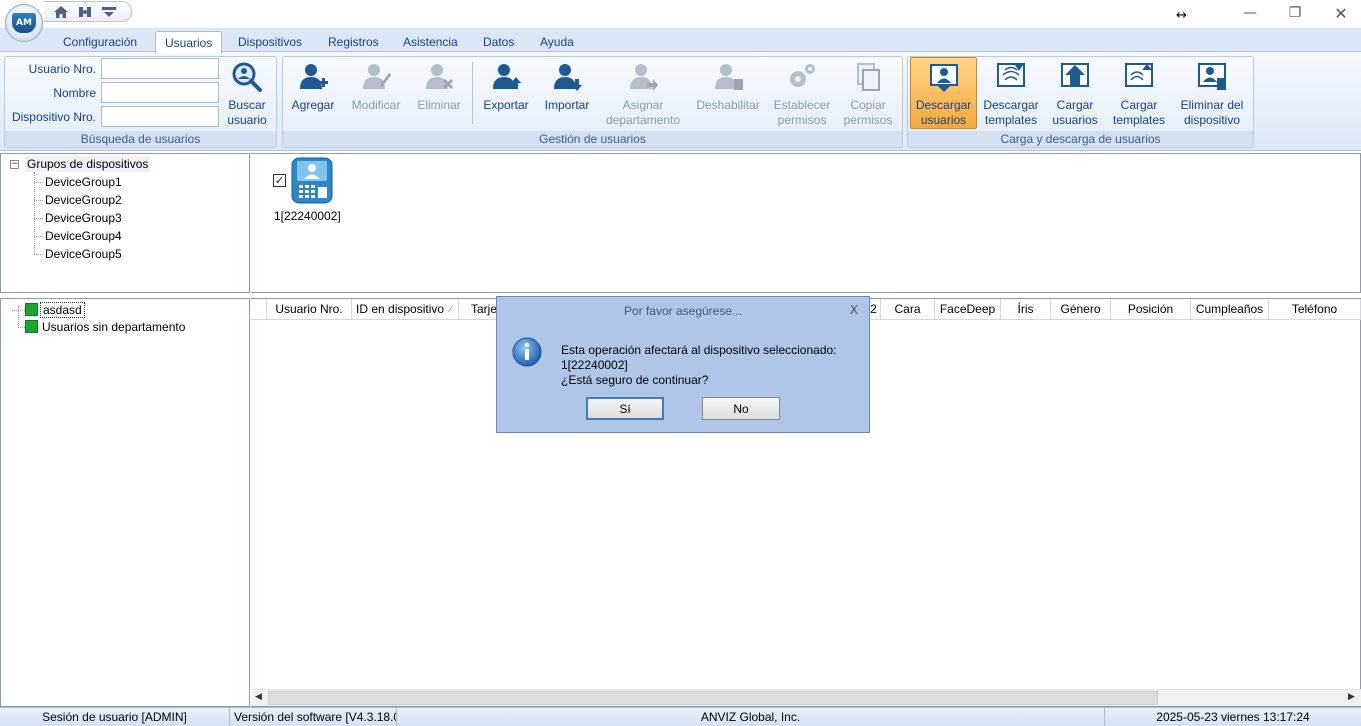 The width and height of the screenshot is (1361, 726). I want to click on upload-templates-icon, so click(1139, 77).